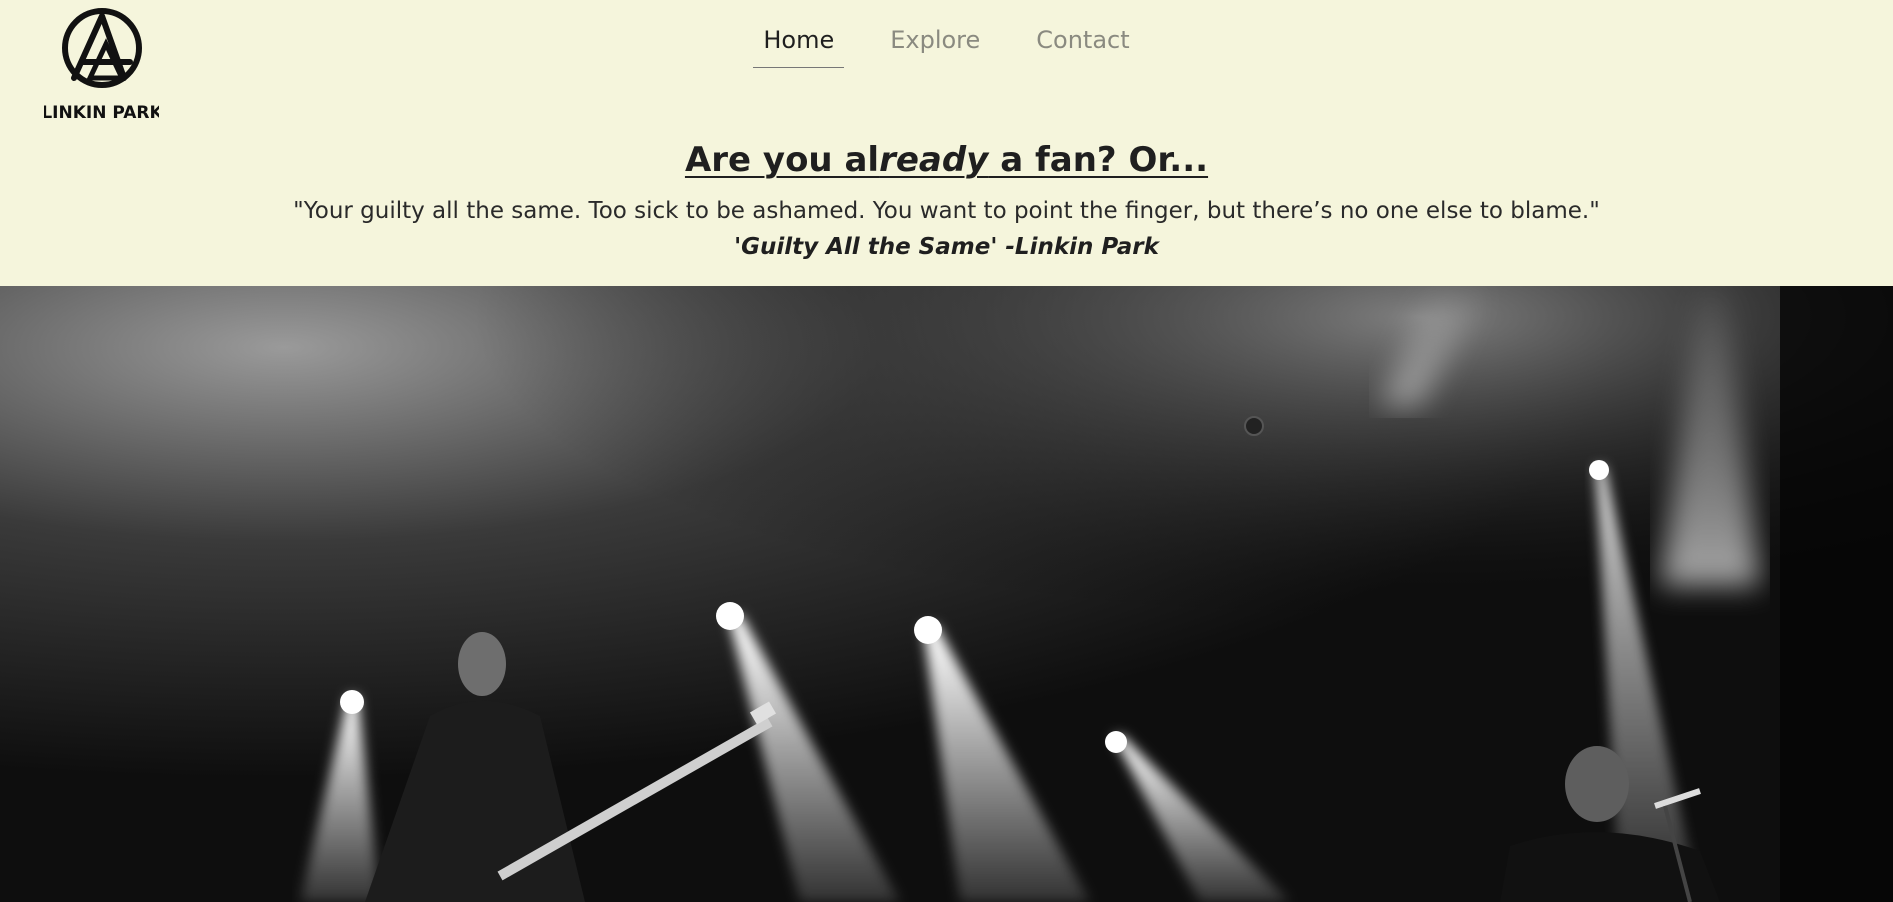  I want to click on nav-contact: Contact, so click(1082, 45).